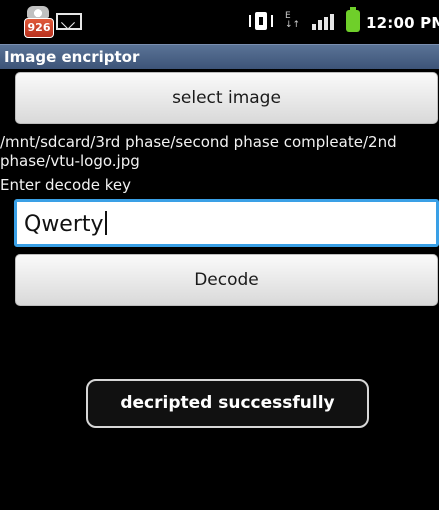 This screenshot has height=510, width=439. I want to click on signal-icon, so click(323, 22).